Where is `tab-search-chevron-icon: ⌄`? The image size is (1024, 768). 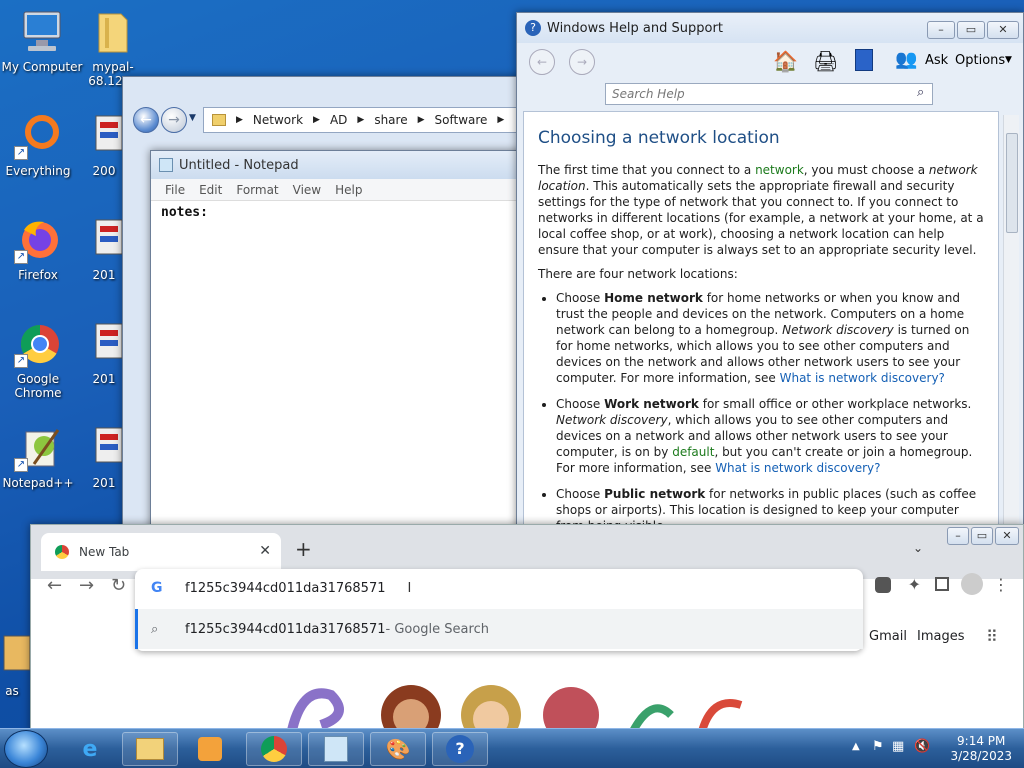 tab-search-chevron-icon: ⌄ is located at coordinates (918, 548).